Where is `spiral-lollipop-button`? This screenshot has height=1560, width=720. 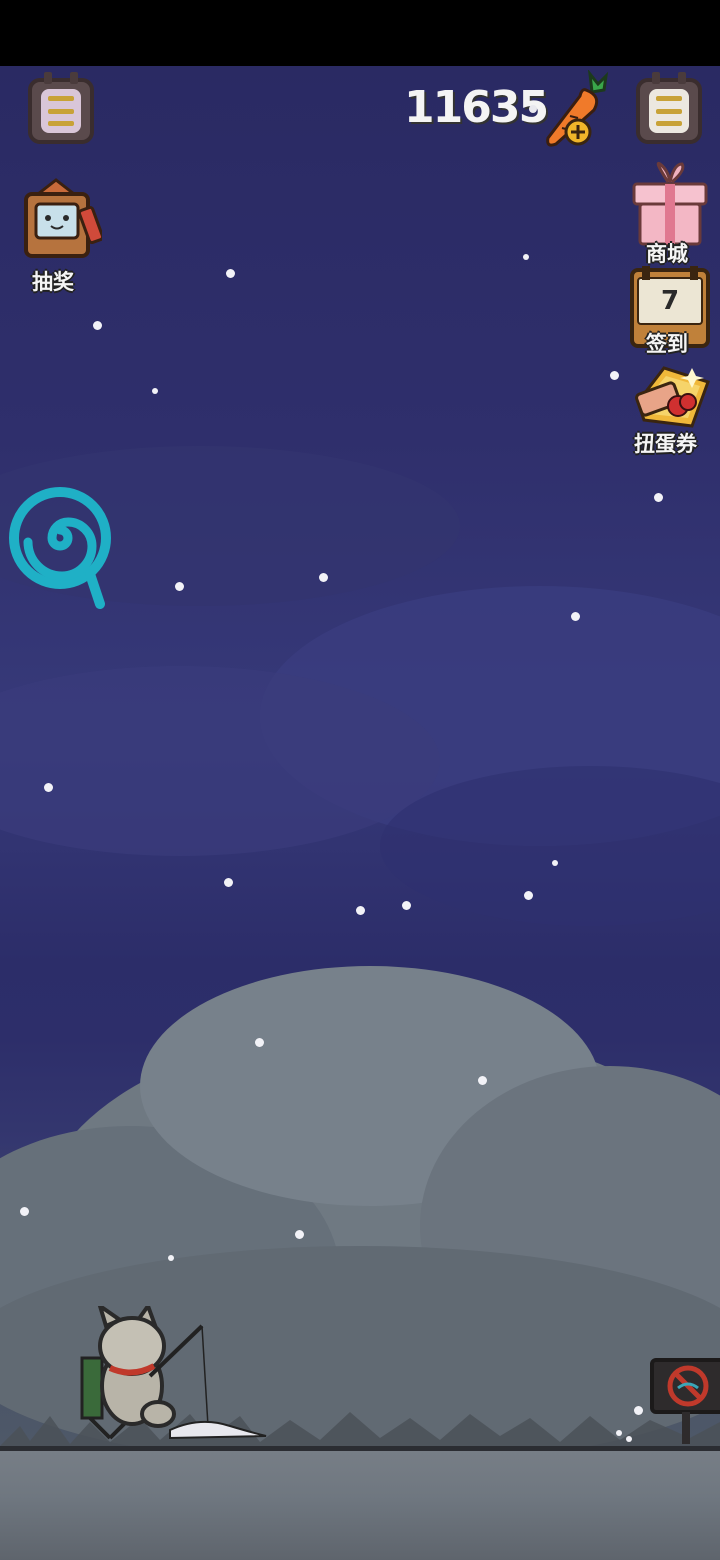
spiral-lollipop-button is located at coordinates (61, 548).